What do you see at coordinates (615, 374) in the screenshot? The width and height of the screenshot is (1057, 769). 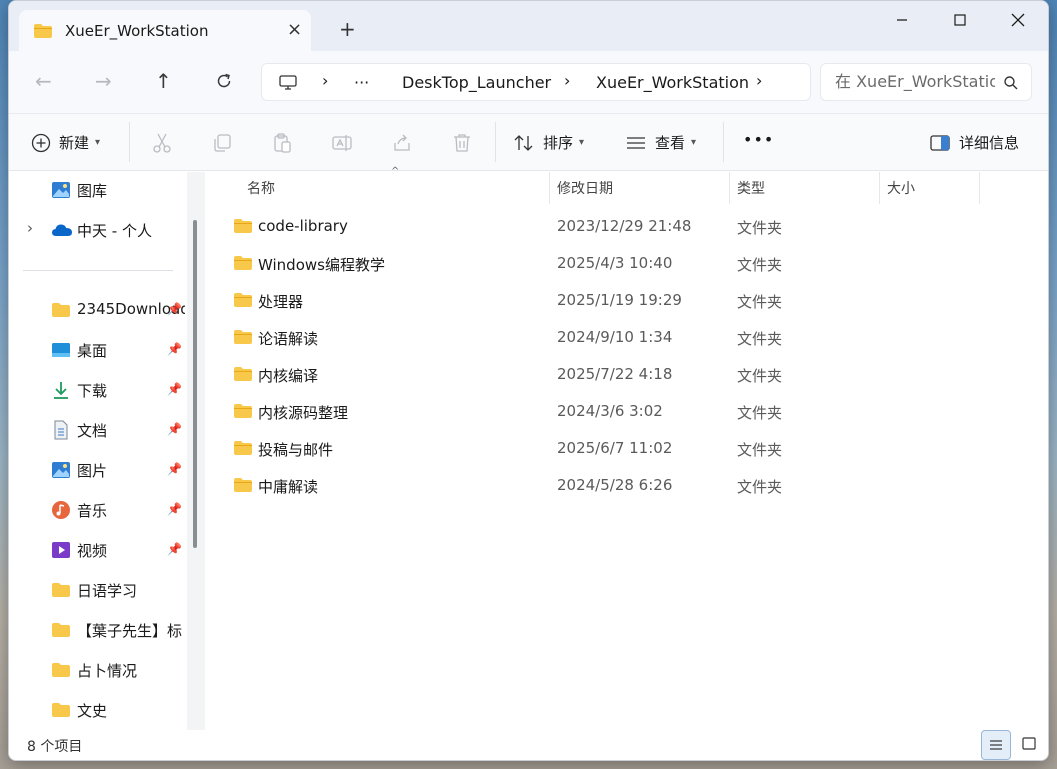 I see `file-date: 2025/7/22 4:18` at bounding box center [615, 374].